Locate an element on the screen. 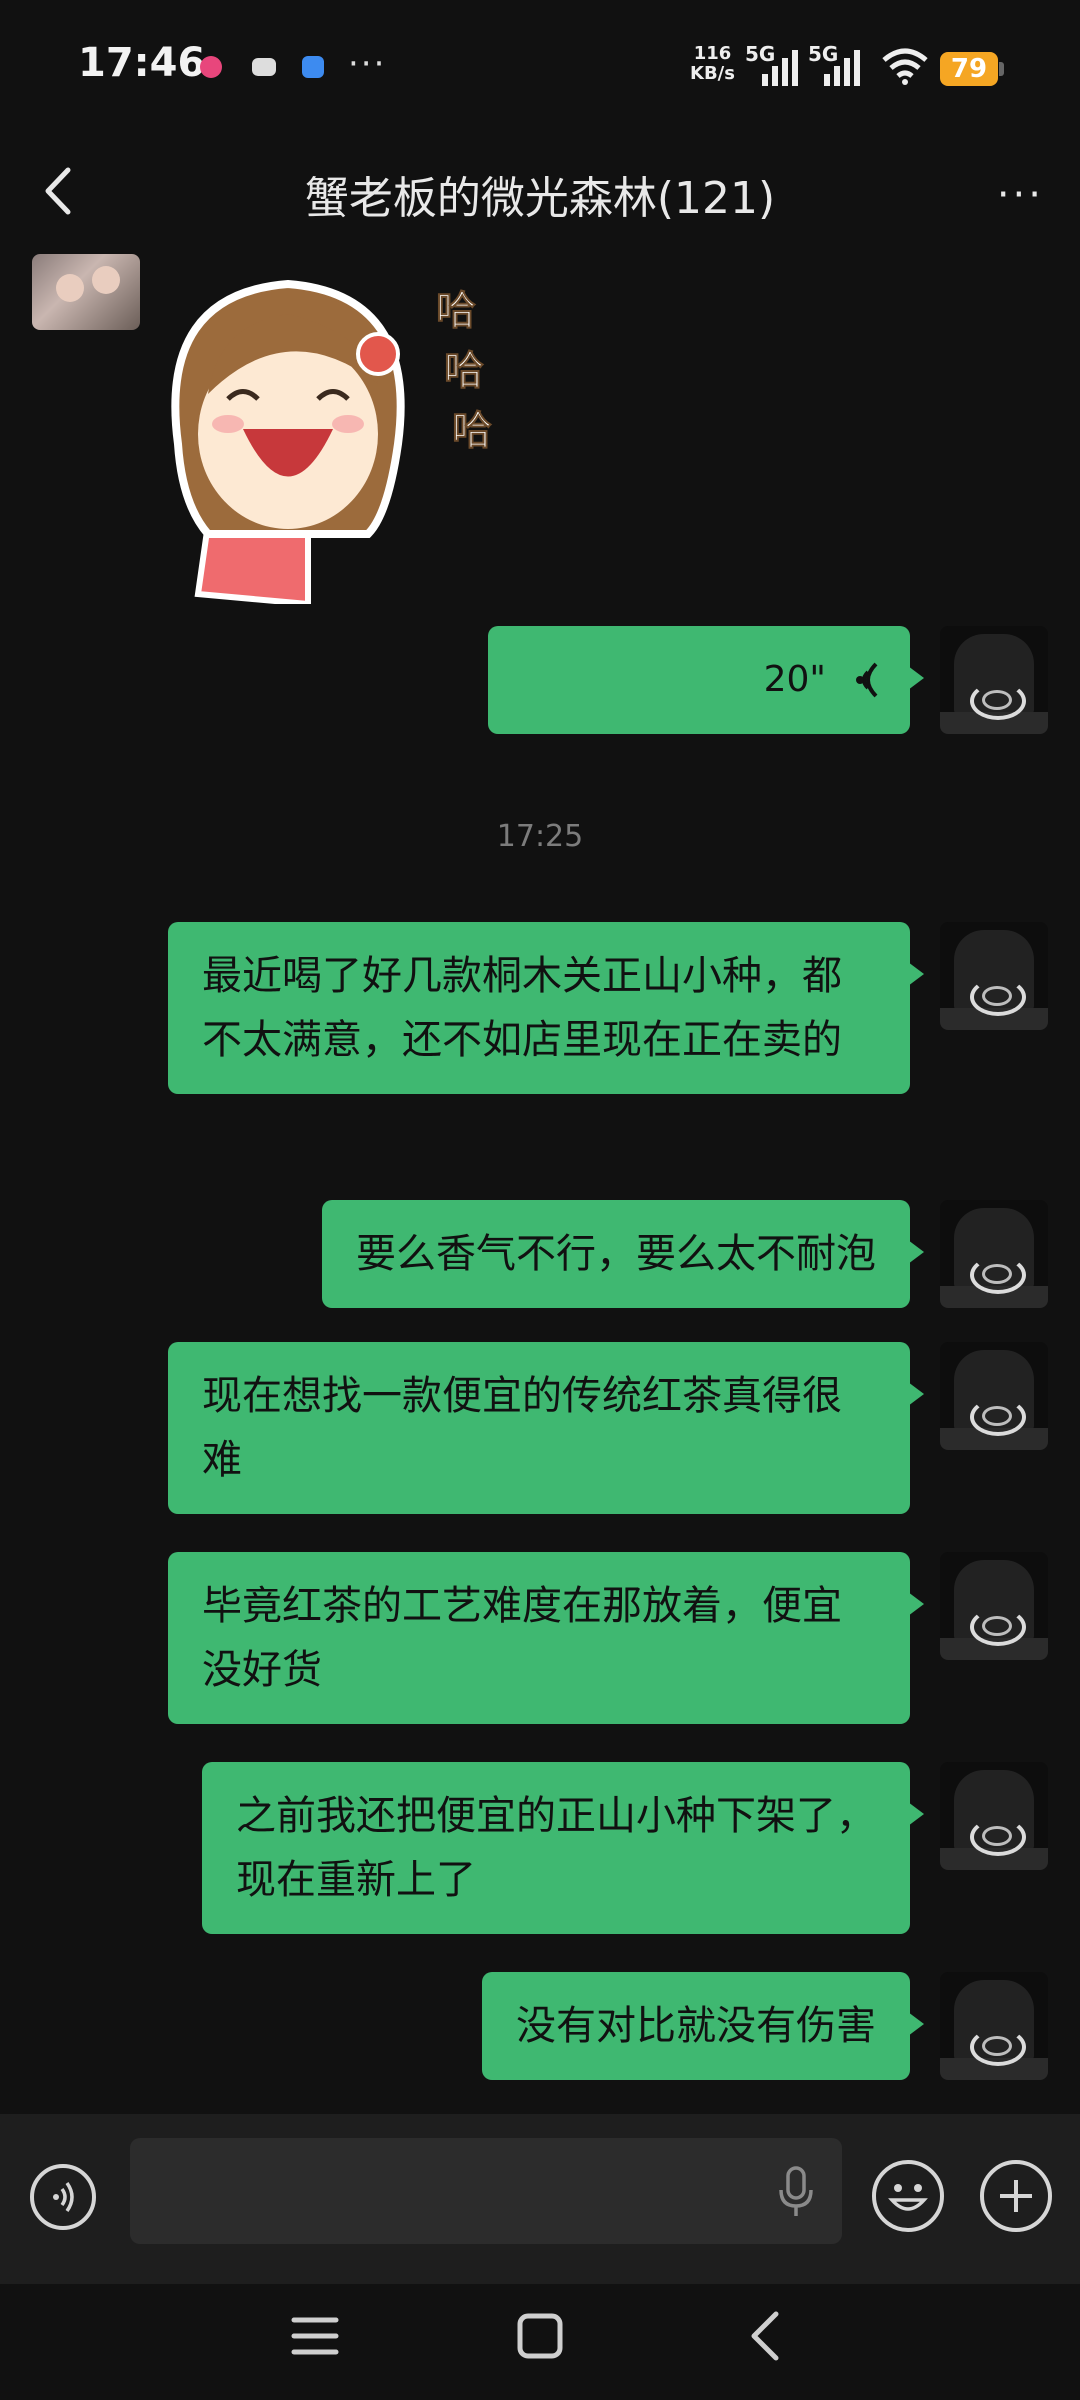 The height and width of the screenshot is (2400, 1080). status-bar: 17:46 ··· 116 KB/s 5G 5G 79 is located at coordinates (540, 60).